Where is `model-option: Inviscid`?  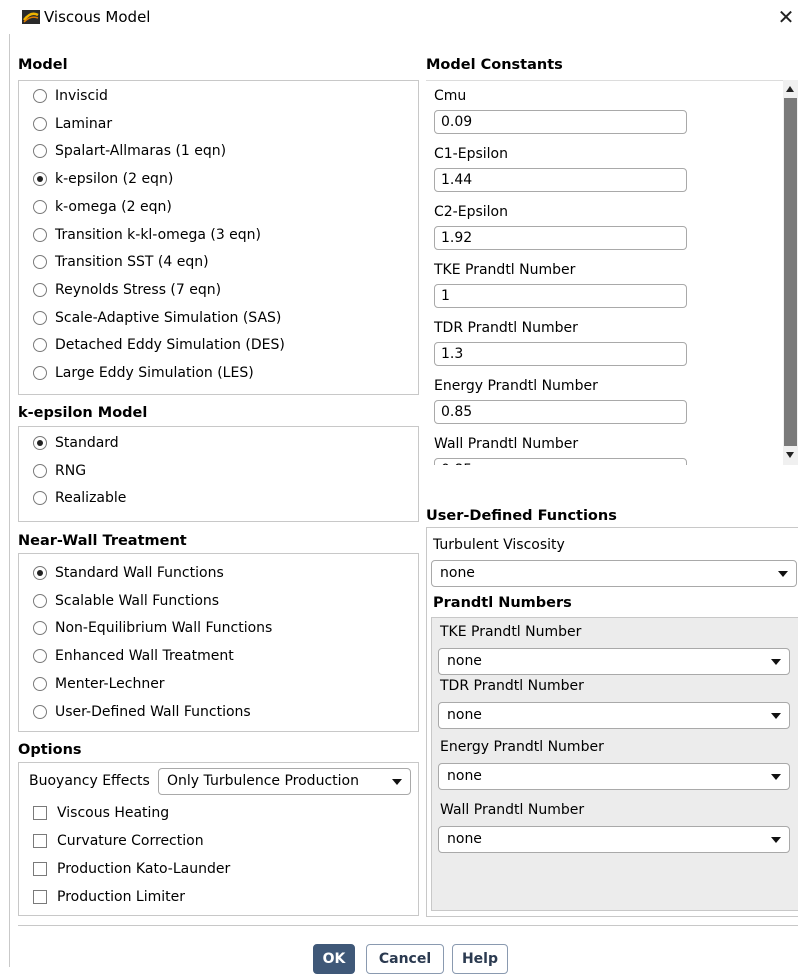 model-option: Inviscid is located at coordinates (70, 96).